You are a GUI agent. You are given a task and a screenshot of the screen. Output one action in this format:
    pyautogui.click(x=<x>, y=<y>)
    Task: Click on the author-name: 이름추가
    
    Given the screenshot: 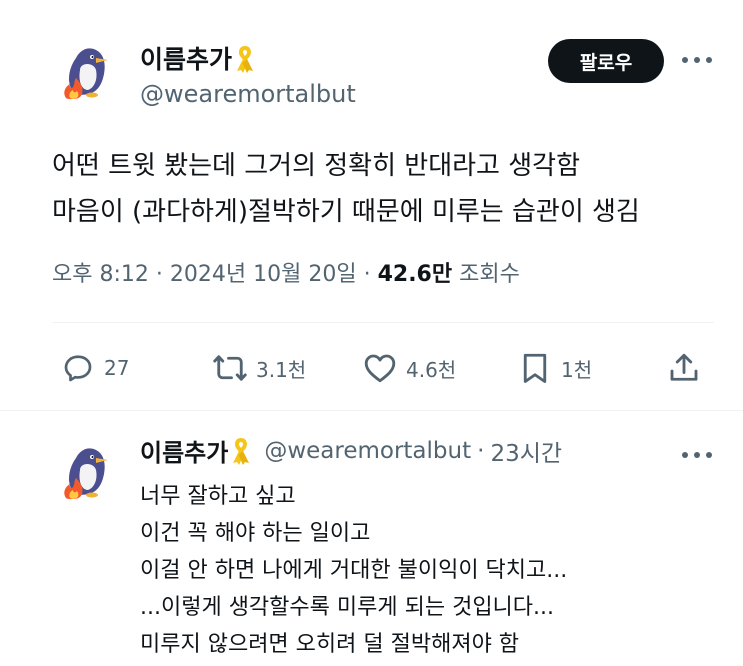 What is the action you would take?
    pyautogui.click(x=198, y=58)
    